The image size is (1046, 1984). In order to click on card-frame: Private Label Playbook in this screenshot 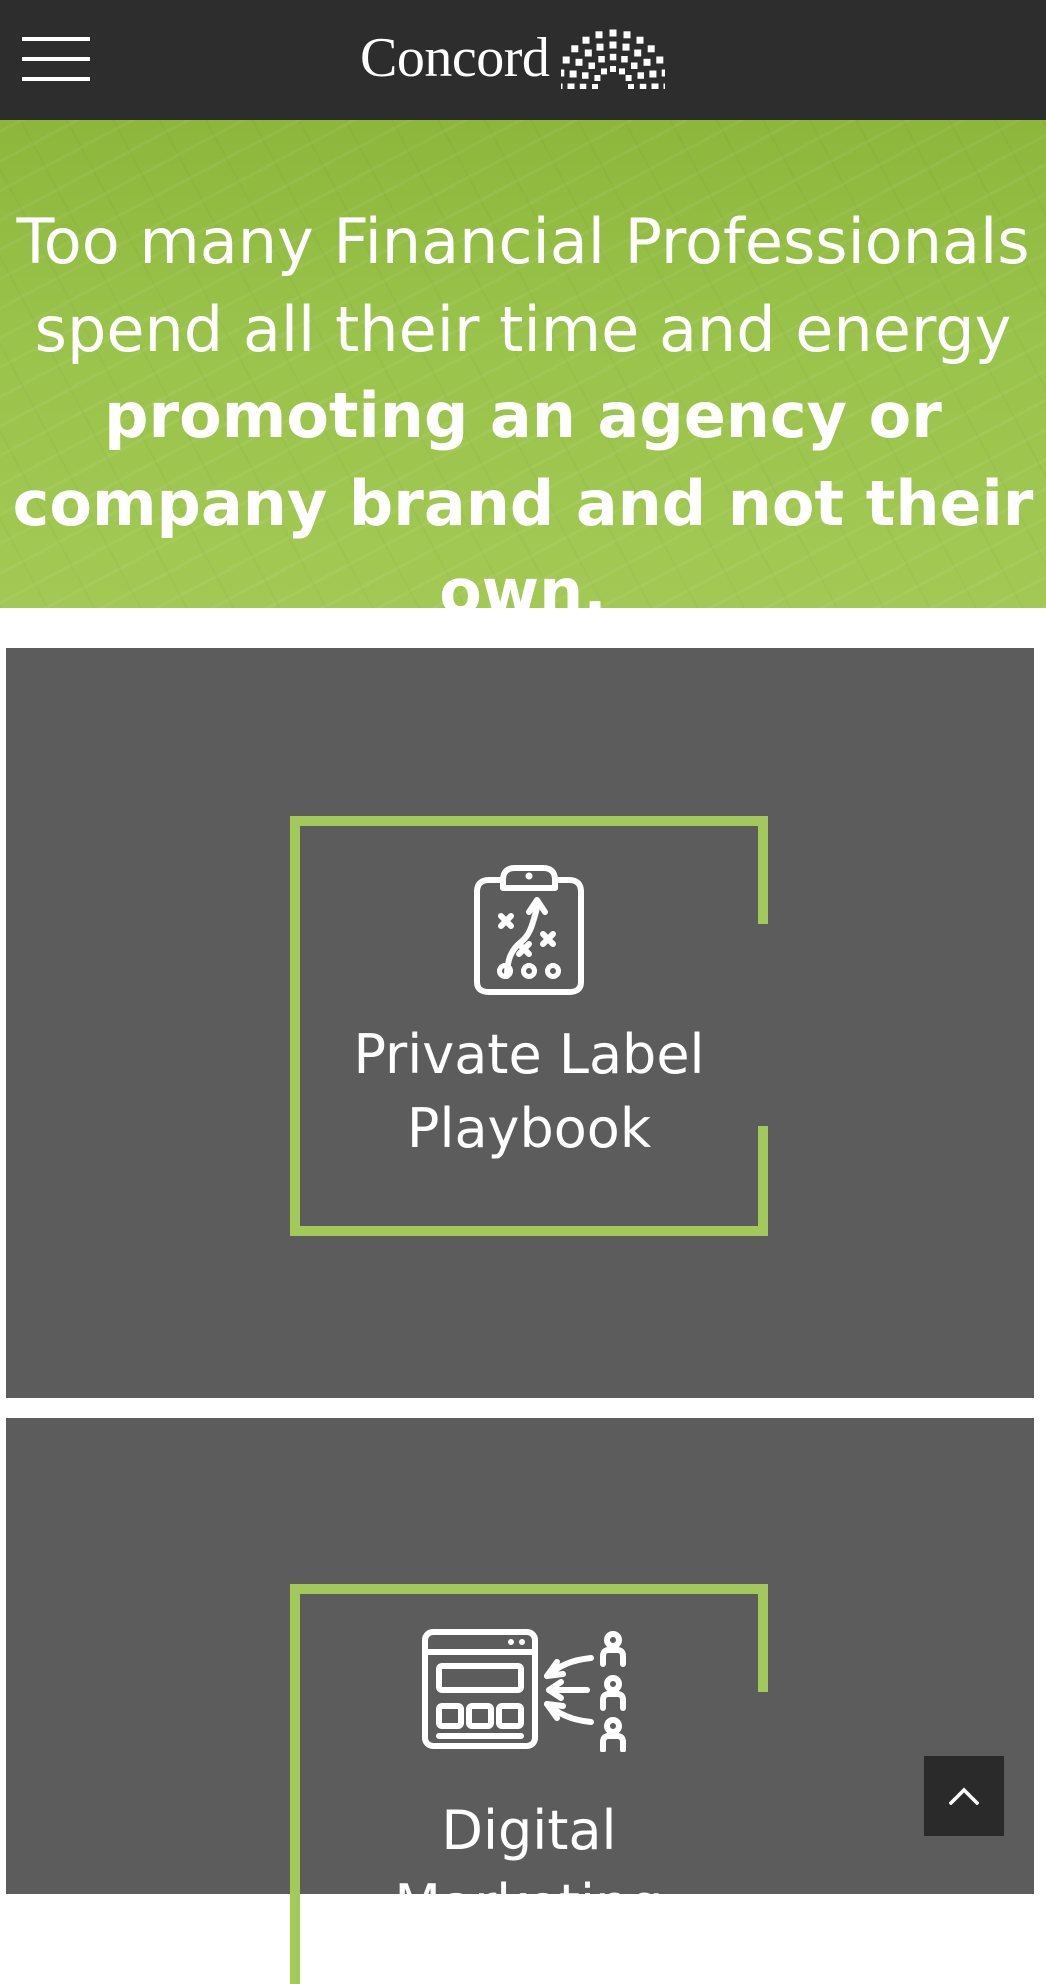, I will do `click(529, 1026)`.